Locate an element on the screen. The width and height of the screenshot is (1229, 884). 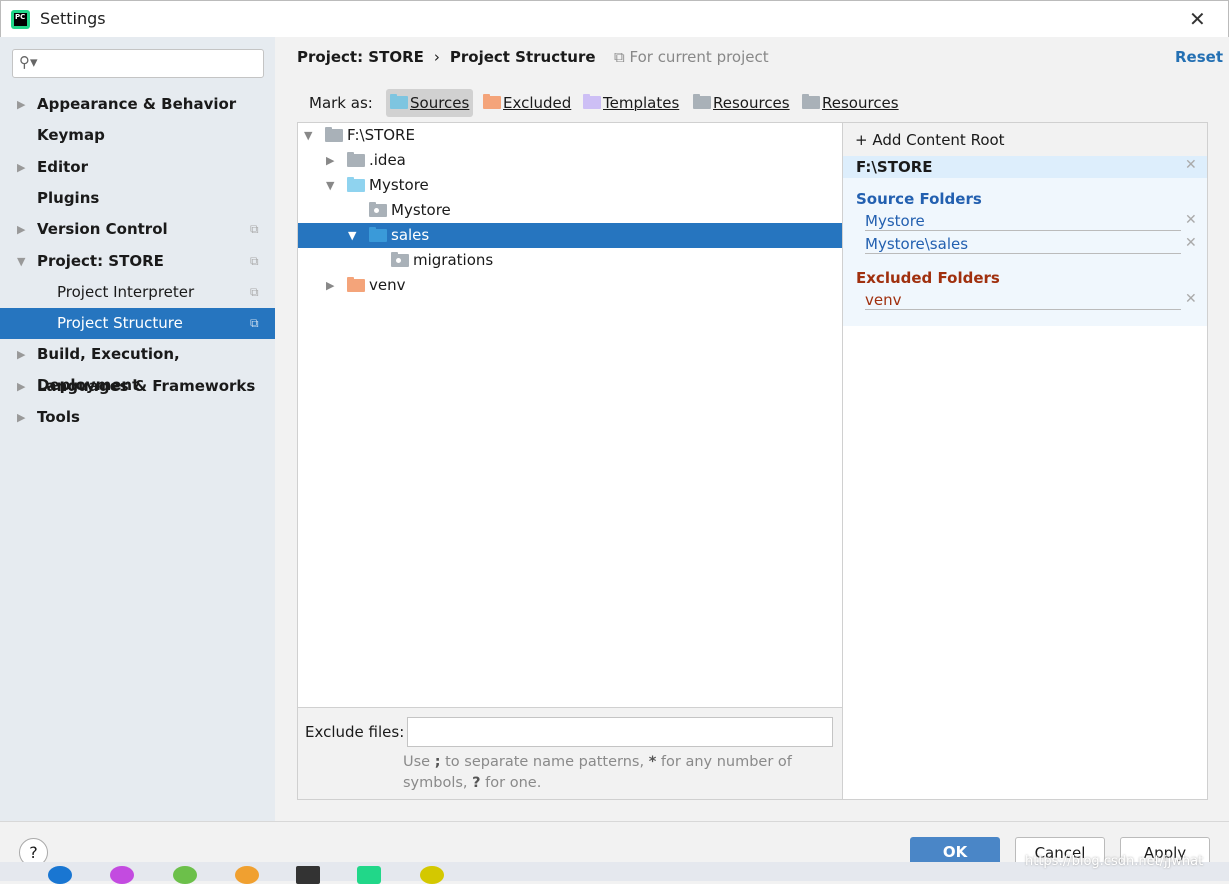
tree-node-label: sales is located at coordinates (410, 235).